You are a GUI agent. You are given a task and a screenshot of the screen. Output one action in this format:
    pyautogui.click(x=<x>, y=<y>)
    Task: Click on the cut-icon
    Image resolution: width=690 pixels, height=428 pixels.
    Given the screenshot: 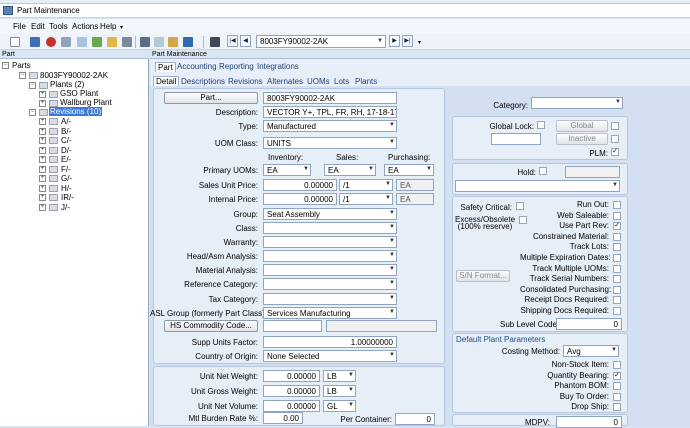 What is the action you would take?
    pyautogui.click(x=145, y=42)
    